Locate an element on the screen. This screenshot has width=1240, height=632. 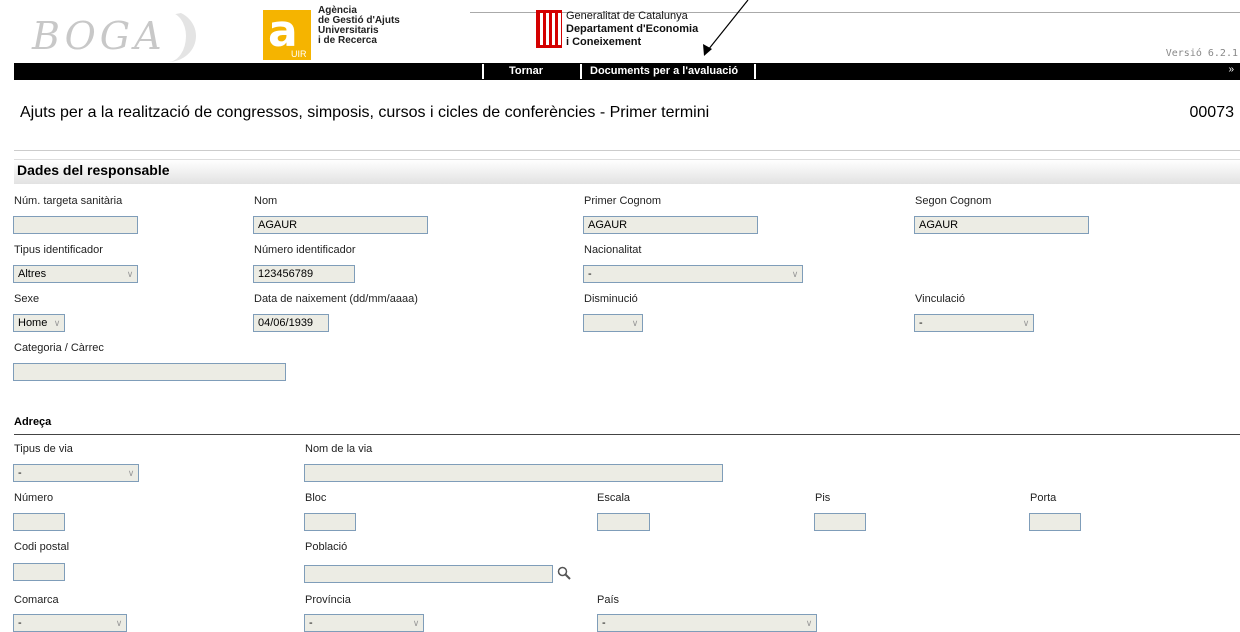
nacionalitat-select: - ∨ is located at coordinates (693, 274).